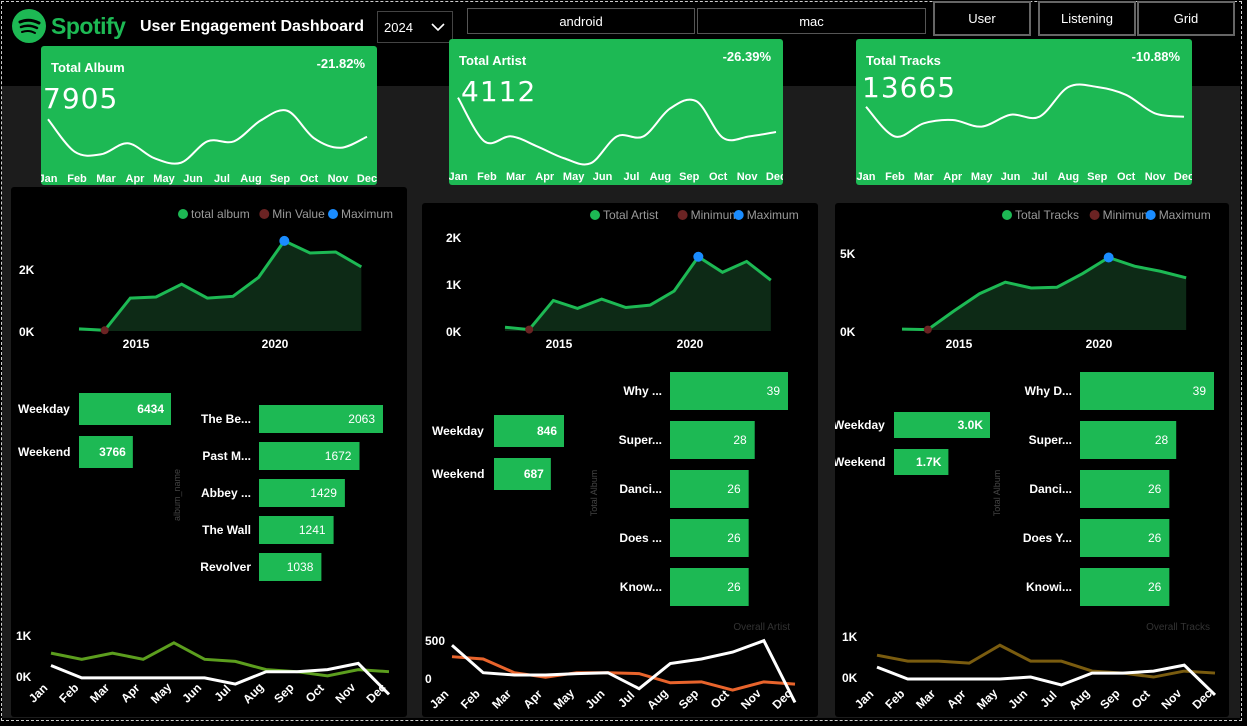  Describe the element at coordinates (77, 179) in the screenshot. I see `month-label: Feb` at that location.